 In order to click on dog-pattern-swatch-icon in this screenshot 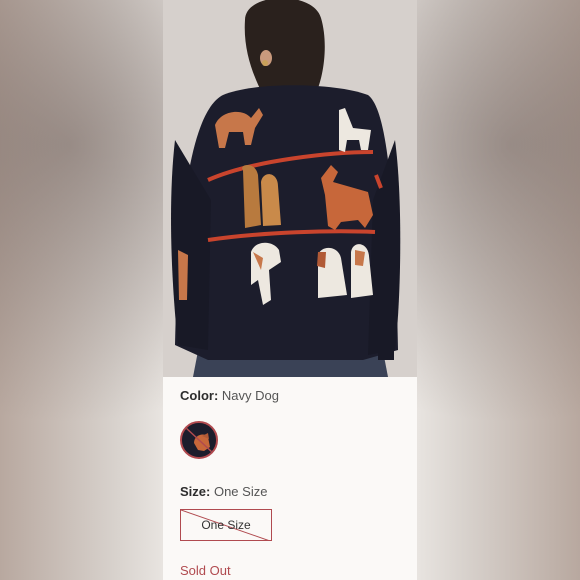, I will do `click(199, 440)`.